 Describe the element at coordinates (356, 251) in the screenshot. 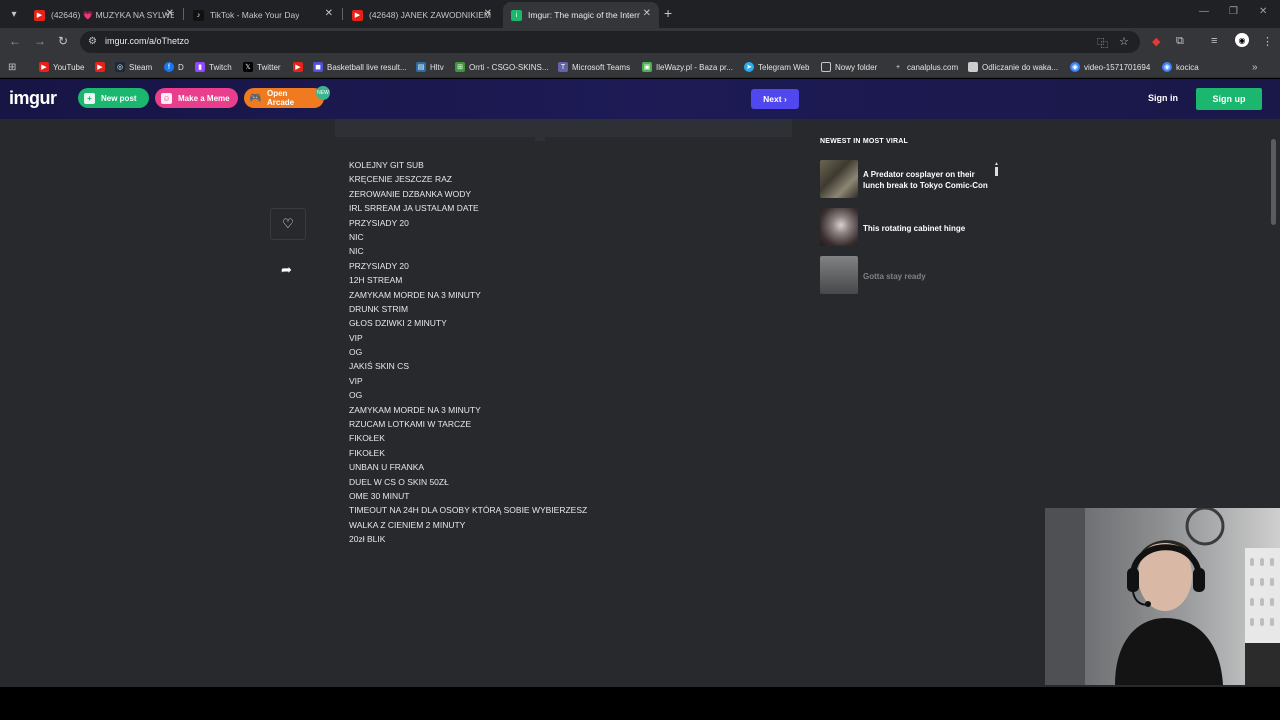

I see `list-item: NIC` at that location.